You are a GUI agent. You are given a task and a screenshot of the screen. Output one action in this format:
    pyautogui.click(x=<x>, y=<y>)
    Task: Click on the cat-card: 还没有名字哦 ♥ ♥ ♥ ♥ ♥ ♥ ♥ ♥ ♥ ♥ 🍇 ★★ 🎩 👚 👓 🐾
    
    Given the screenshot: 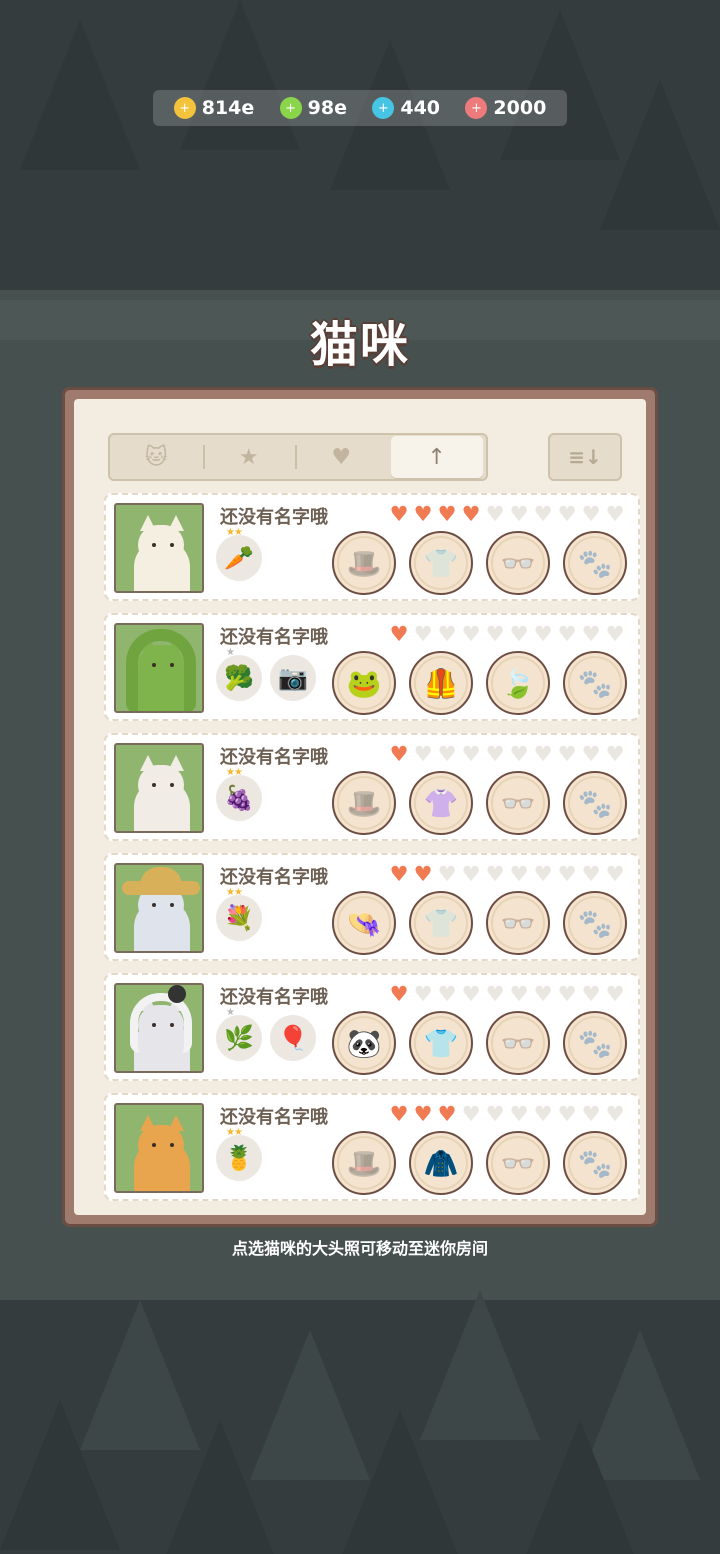 What is the action you would take?
    pyautogui.click(x=372, y=787)
    